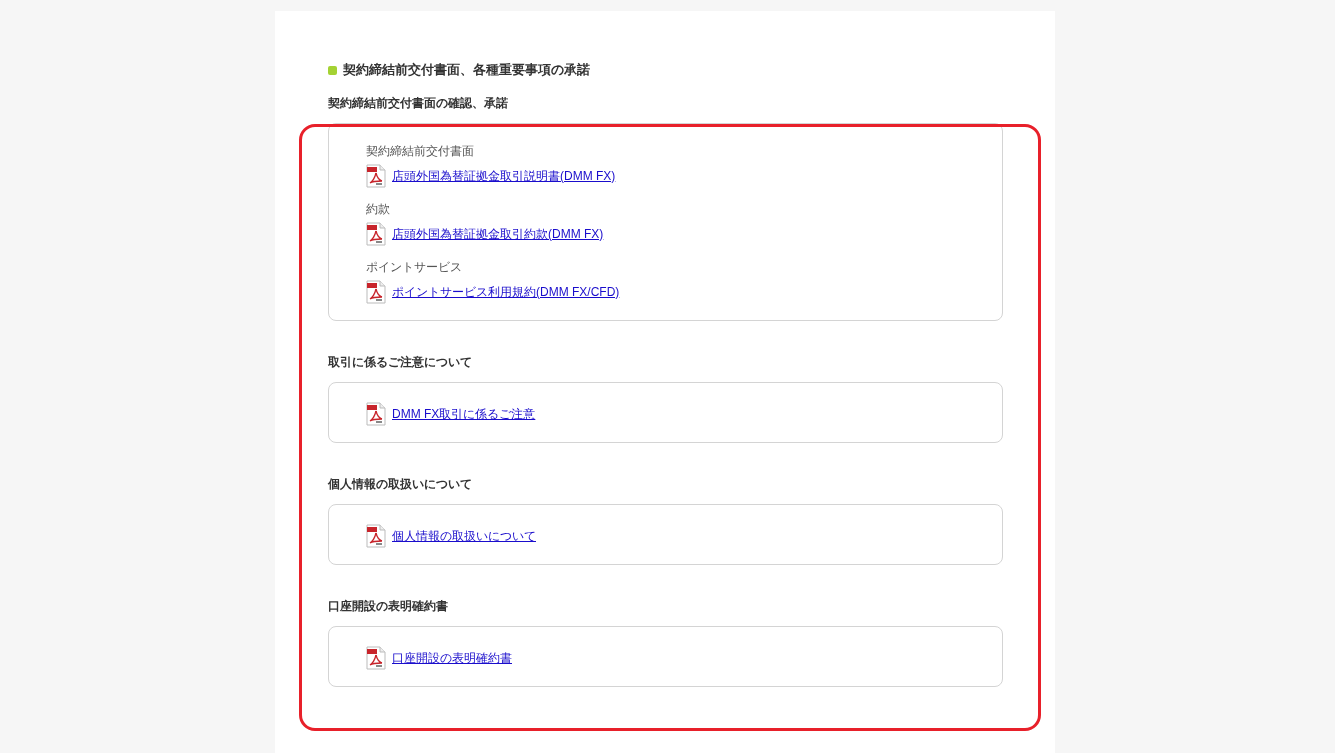 This screenshot has width=1335, height=753. Describe the element at coordinates (400, 484) in the screenshot. I see `subsection-heading: 個人情報の取扱いについて` at that location.